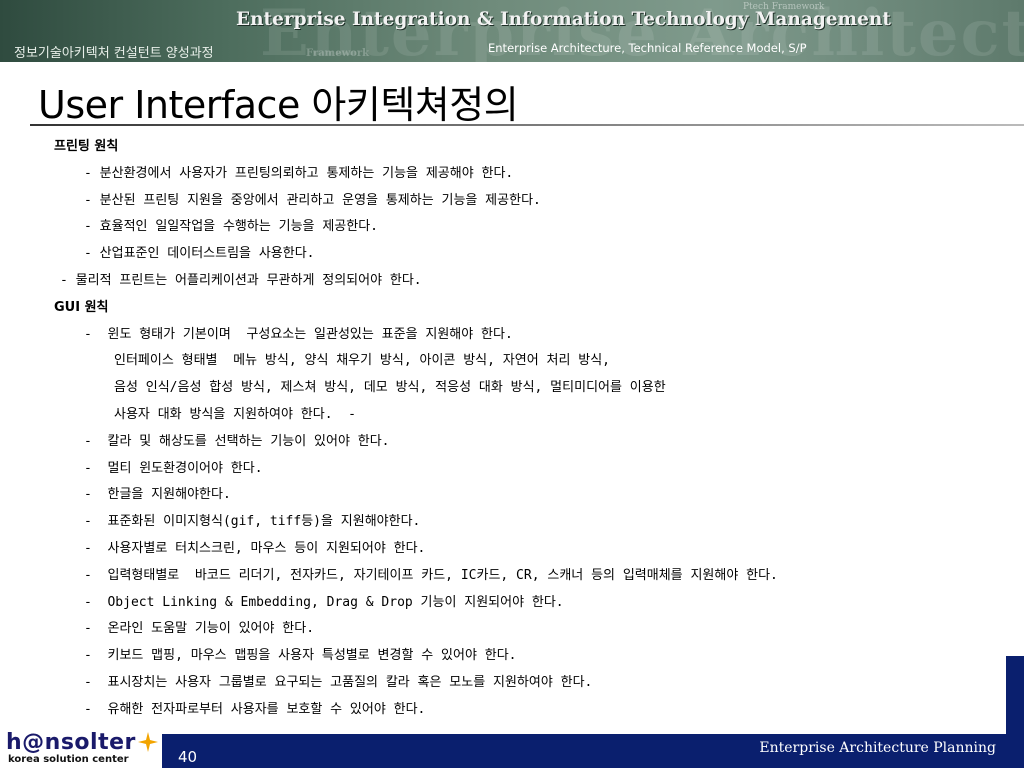  I want to click on logo-star-icon, so click(148, 742).